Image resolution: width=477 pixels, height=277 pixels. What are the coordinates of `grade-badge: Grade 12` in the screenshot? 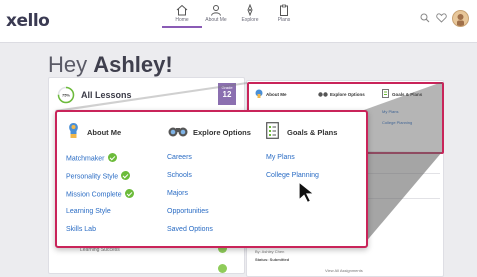 It's located at (227, 94).